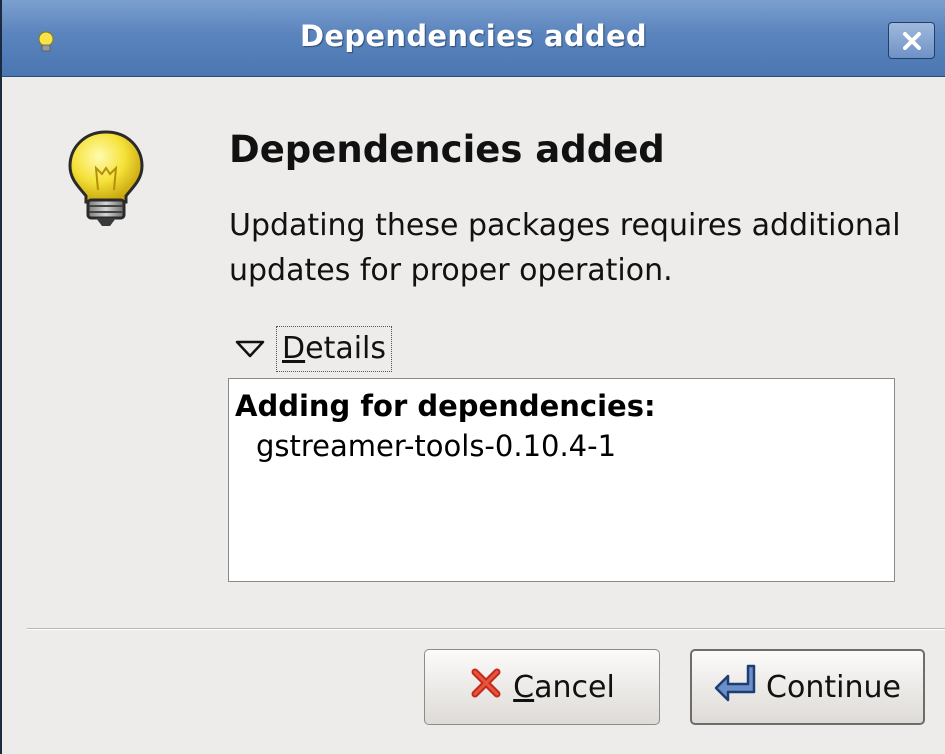 The width and height of the screenshot is (945, 754). Describe the element at coordinates (574, 687) in the screenshot. I see `cancel-label-rest: ancel` at that location.